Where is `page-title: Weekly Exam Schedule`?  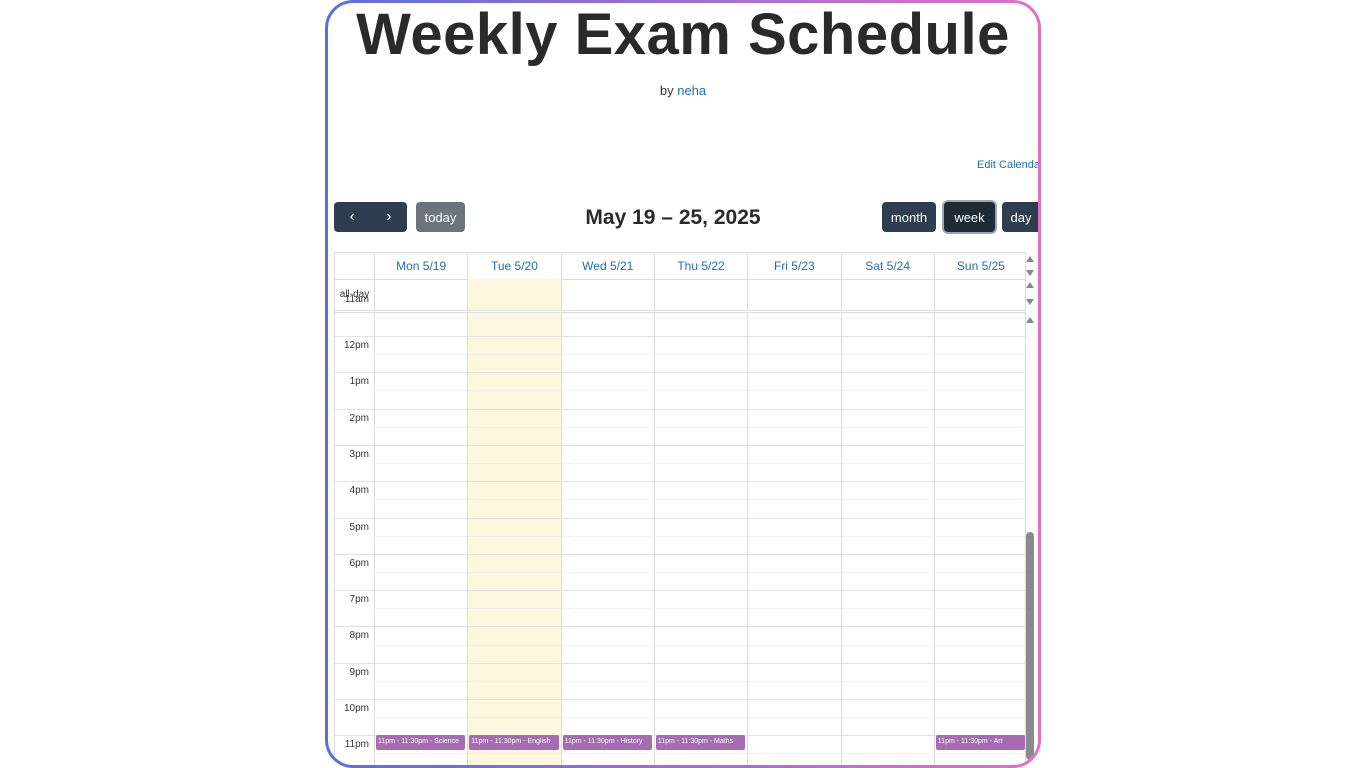
page-title: Weekly Exam Schedule is located at coordinates (683, 35).